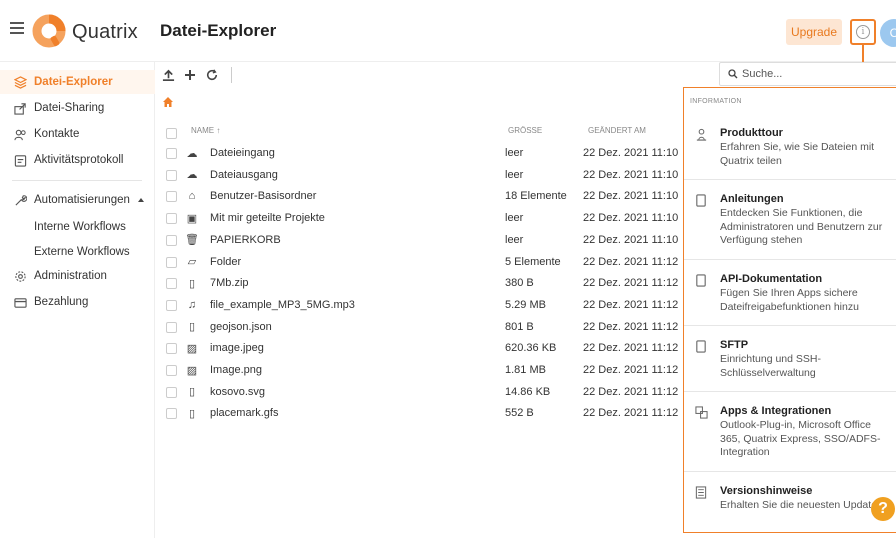  What do you see at coordinates (171, 133) in the screenshot?
I see `select-all-checkbox` at bounding box center [171, 133].